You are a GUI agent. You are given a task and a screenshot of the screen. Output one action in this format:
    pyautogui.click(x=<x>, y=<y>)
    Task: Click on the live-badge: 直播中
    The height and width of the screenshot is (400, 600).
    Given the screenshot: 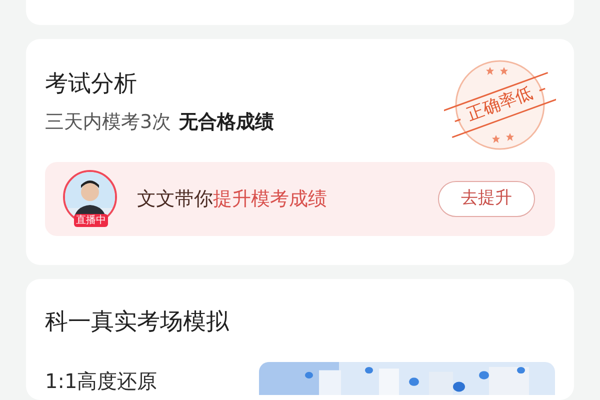 What is the action you would take?
    pyautogui.click(x=91, y=220)
    